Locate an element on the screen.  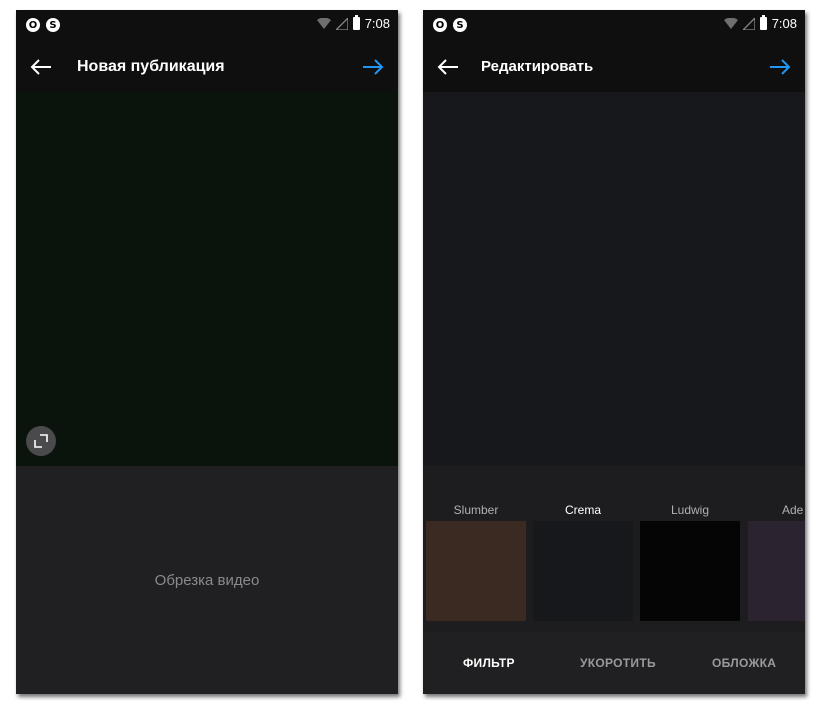
filter-ade: Ade is located at coordinates (776, 549).